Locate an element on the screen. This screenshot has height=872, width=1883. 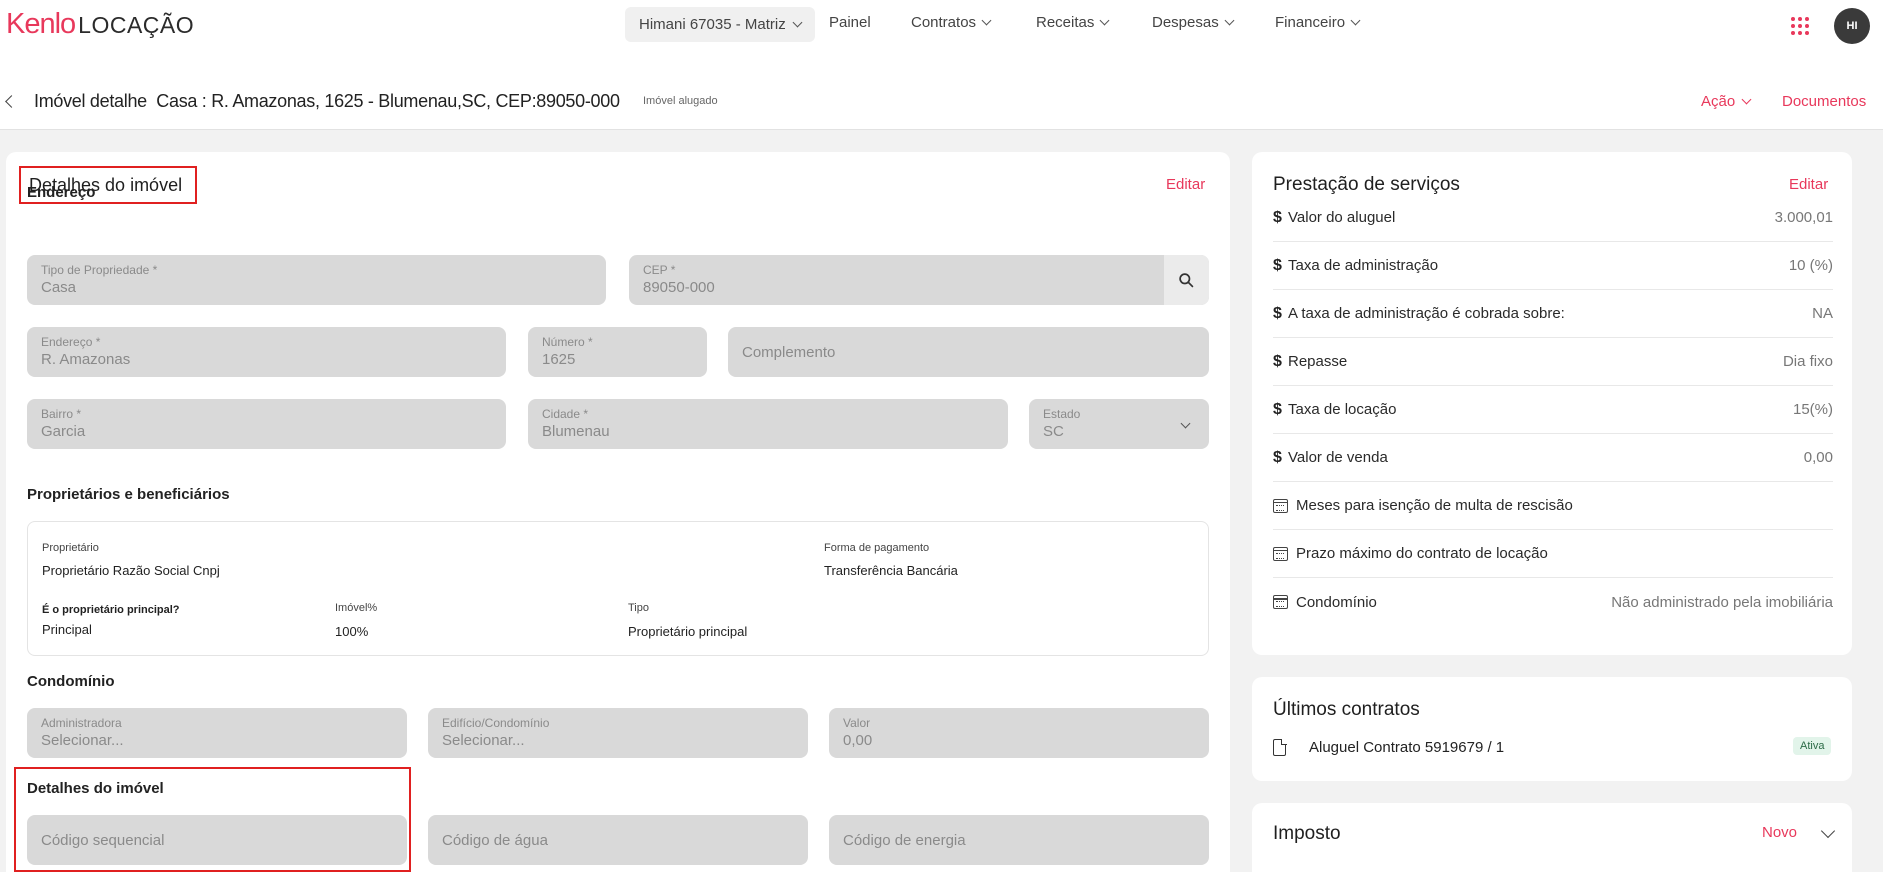
page-title-prefix: Imóvel detalhe is located at coordinates (90, 101).